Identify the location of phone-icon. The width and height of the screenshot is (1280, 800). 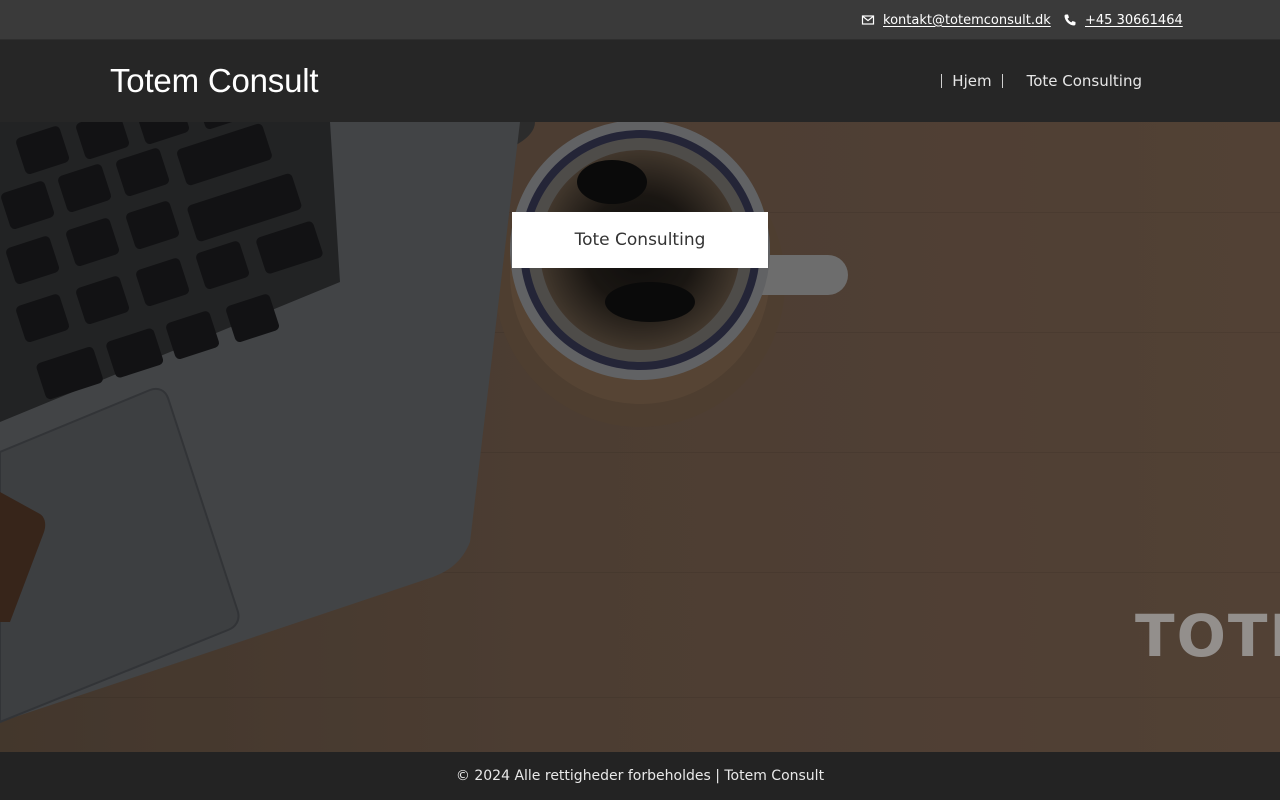
(1070, 20).